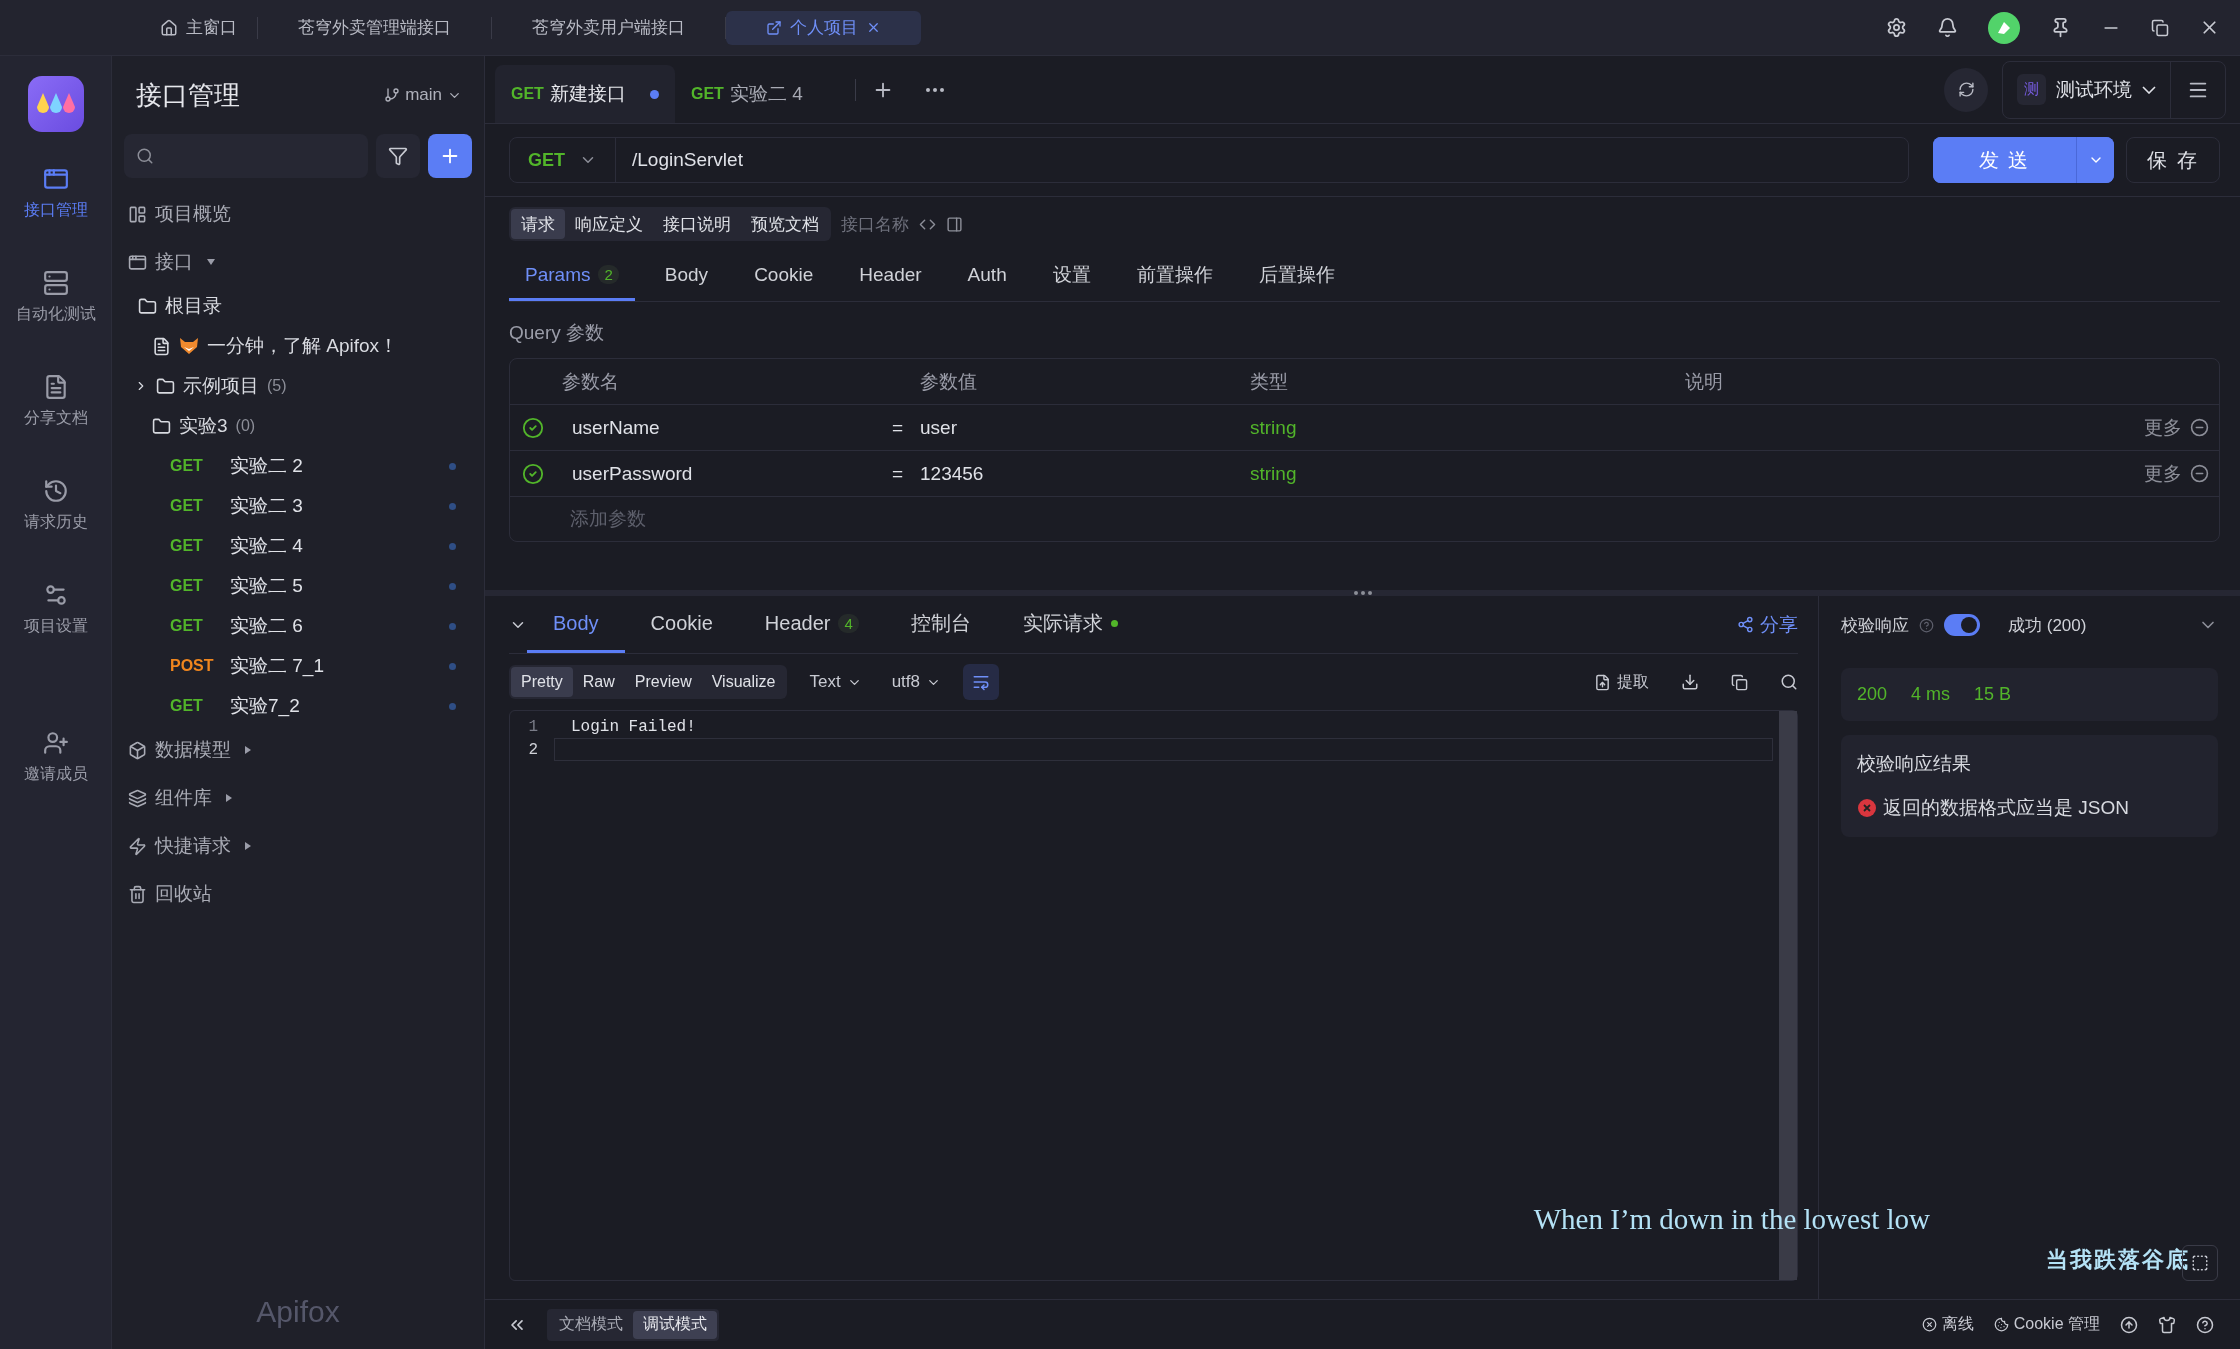 The height and width of the screenshot is (1349, 2240). I want to click on param-tab: Body, so click(686, 276).